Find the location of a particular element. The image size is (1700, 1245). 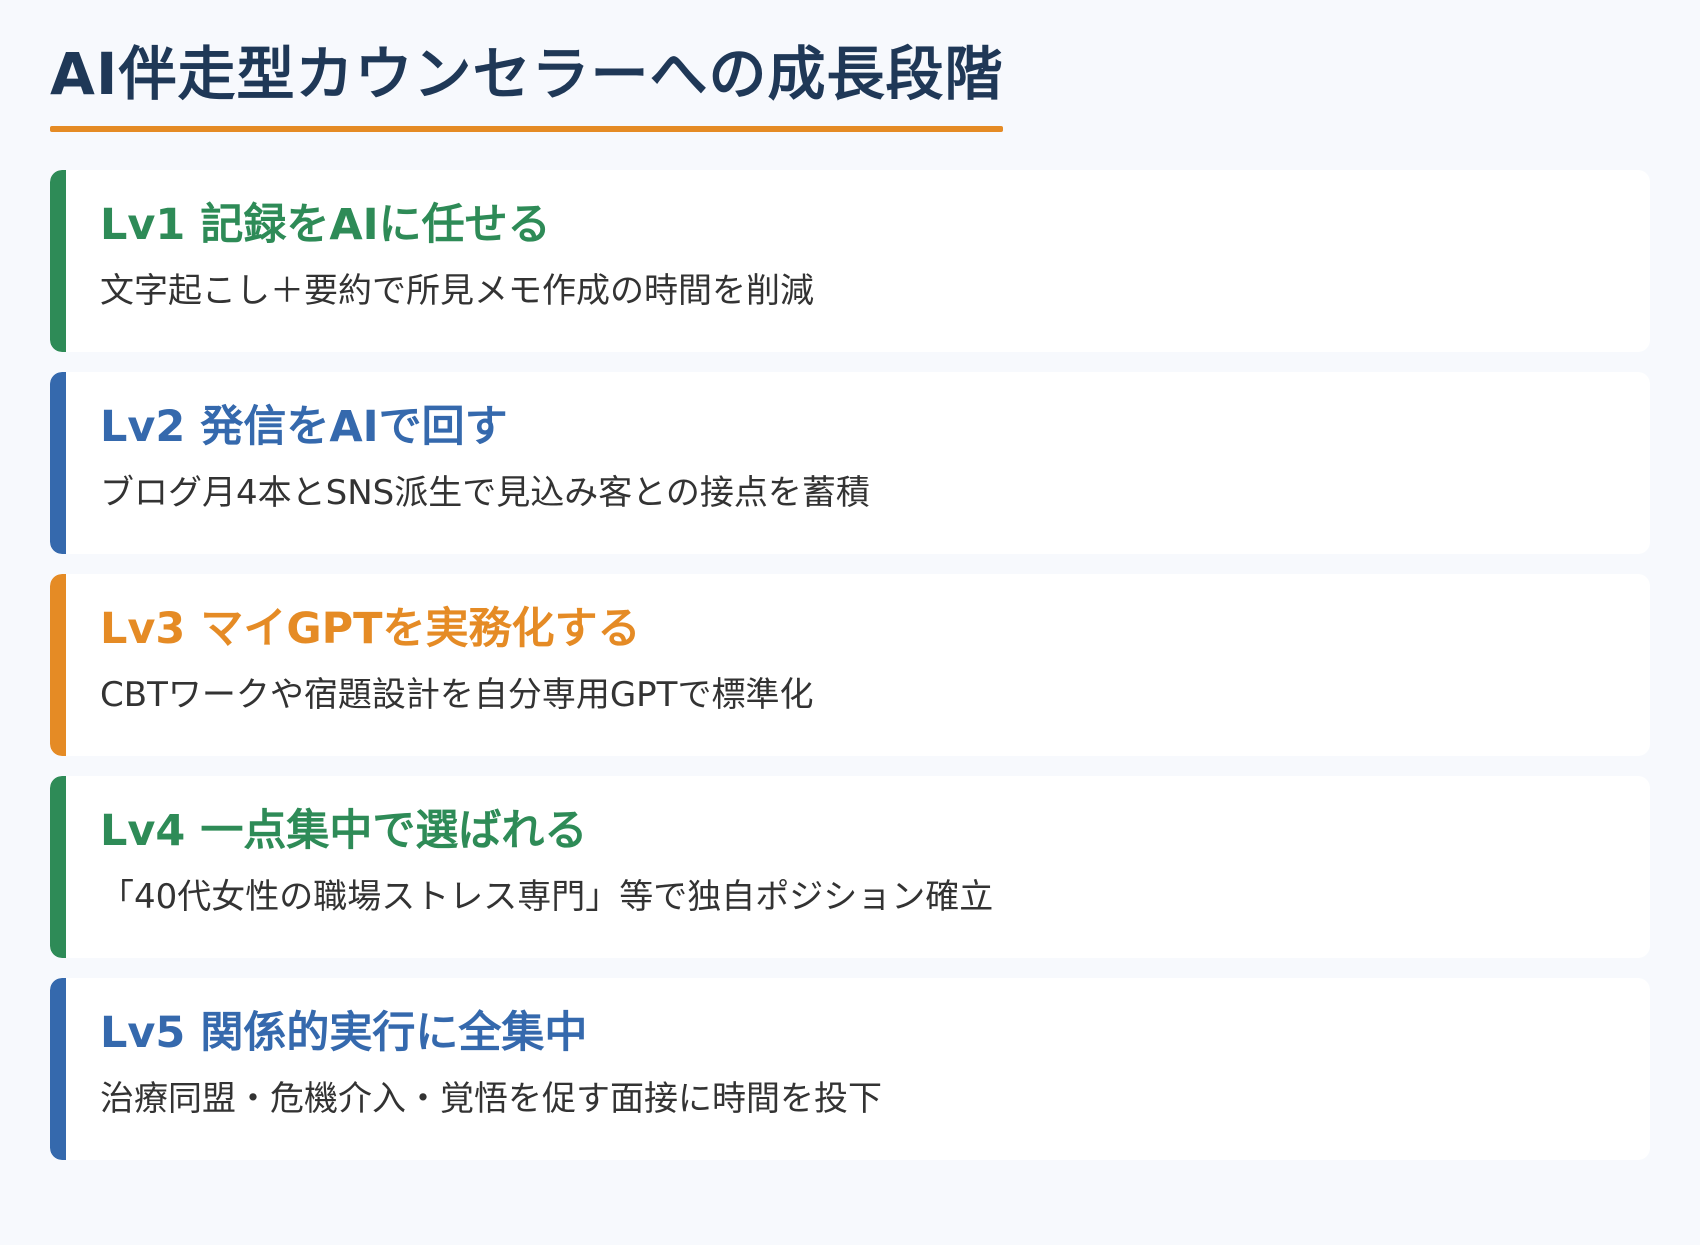

level-description: 治療同盟・危機介入・覚悟を促す面接に時間を投下 is located at coordinates (491, 1099).